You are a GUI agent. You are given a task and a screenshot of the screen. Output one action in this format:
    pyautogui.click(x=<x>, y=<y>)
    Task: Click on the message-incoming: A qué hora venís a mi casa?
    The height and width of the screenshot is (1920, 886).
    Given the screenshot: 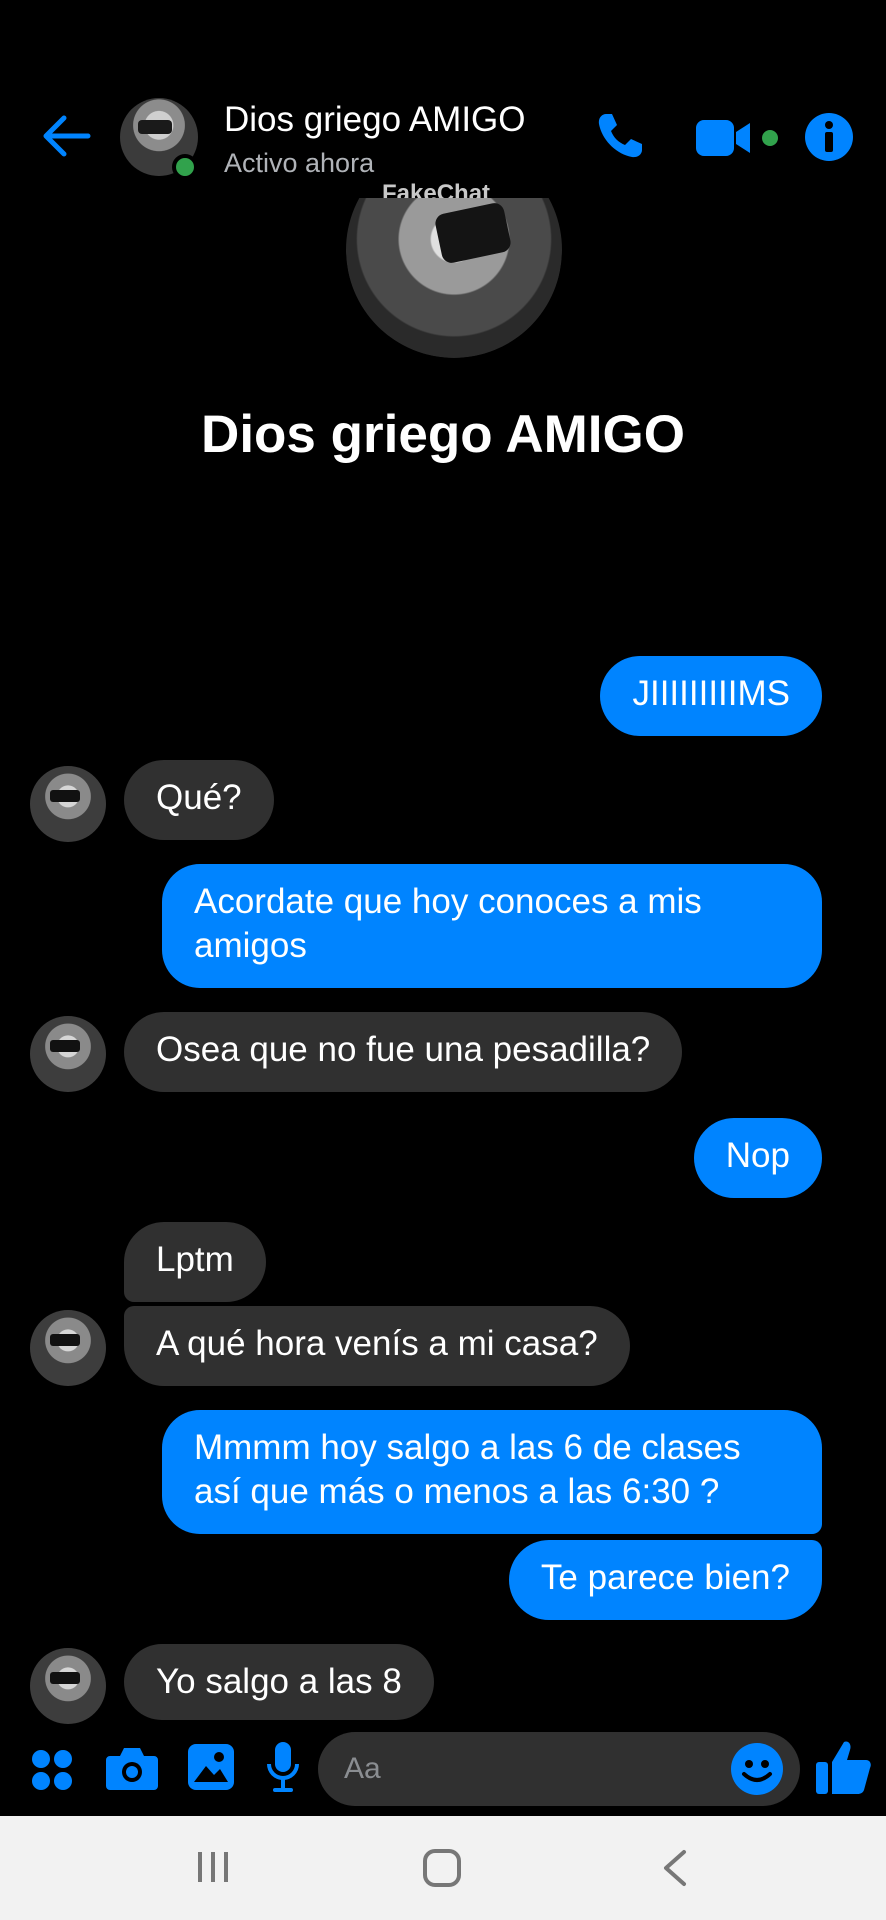 What is the action you would take?
    pyautogui.click(x=377, y=1346)
    